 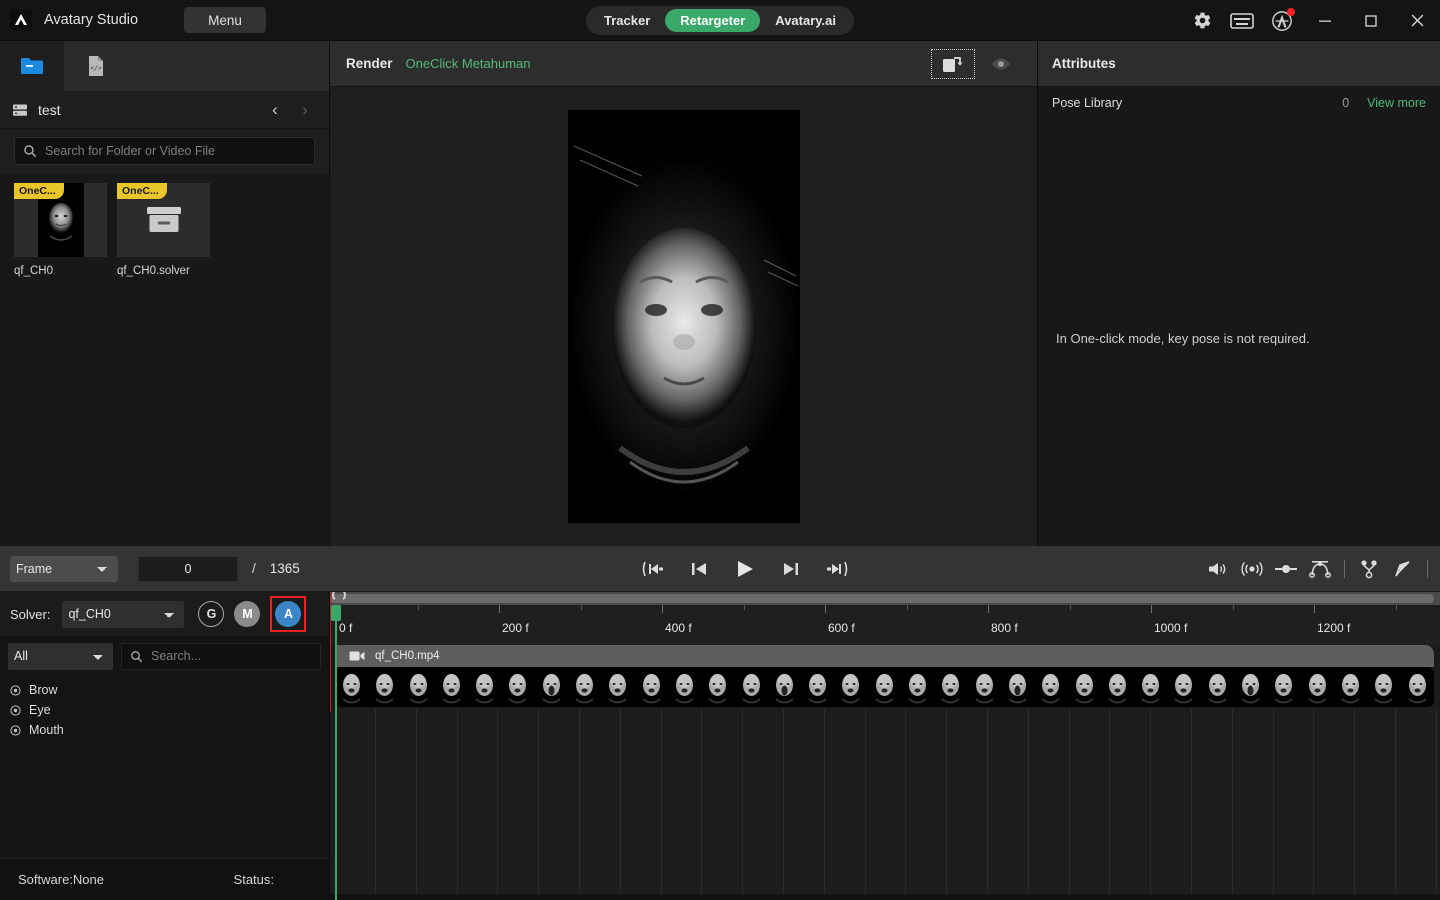 I want to click on speaker-icon, so click(x=1218, y=569).